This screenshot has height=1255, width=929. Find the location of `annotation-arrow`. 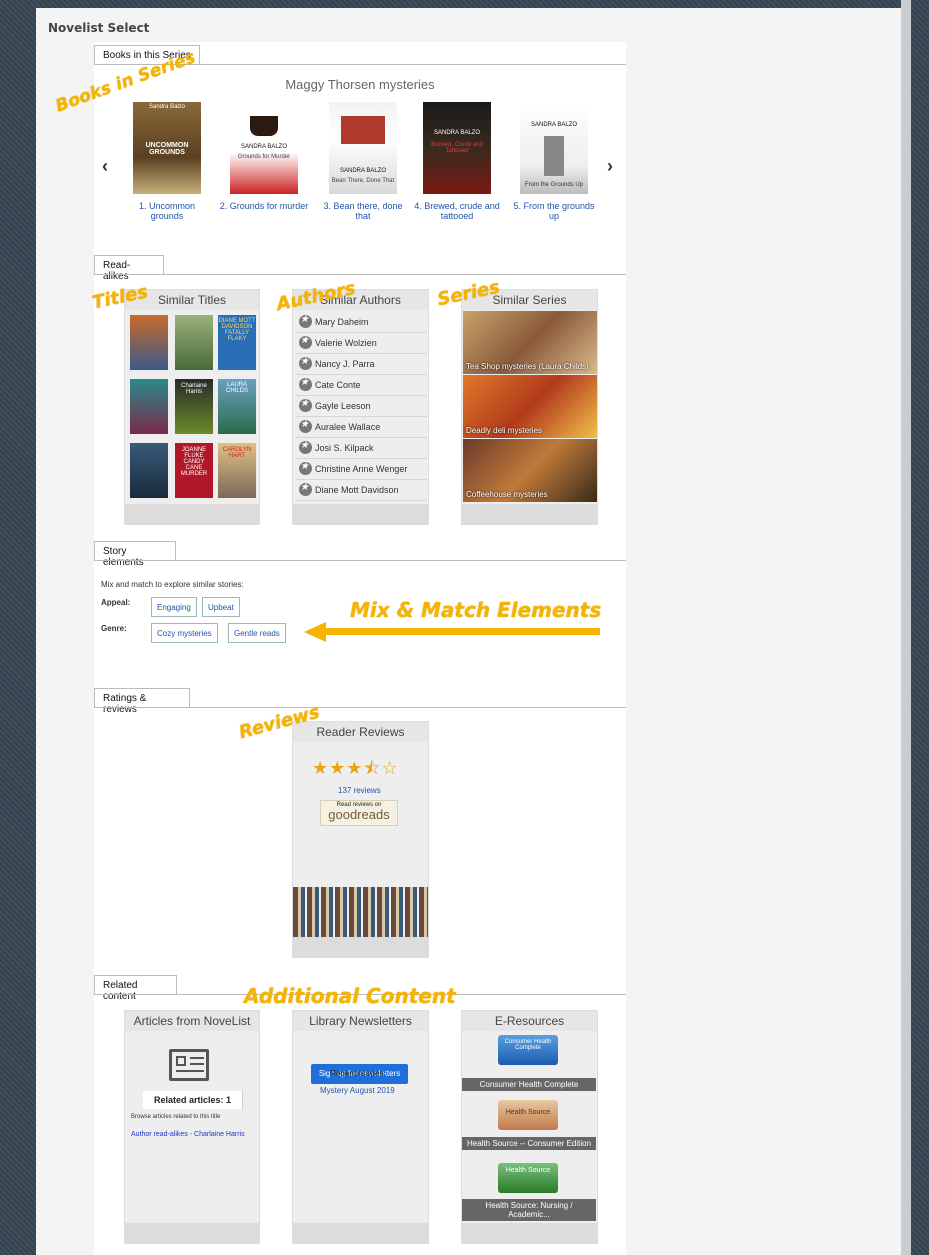

annotation-arrow is located at coordinates (452, 632).